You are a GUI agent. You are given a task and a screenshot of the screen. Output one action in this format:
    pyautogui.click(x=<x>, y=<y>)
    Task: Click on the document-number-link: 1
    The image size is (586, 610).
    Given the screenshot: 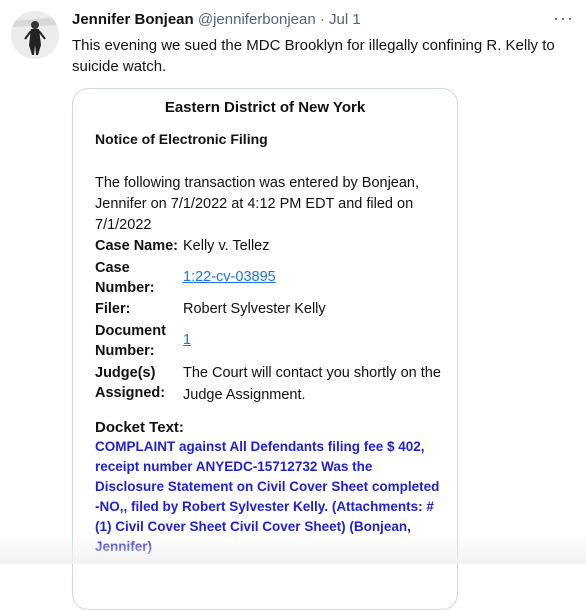 What is the action you would take?
    pyautogui.click(x=313, y=340)
    